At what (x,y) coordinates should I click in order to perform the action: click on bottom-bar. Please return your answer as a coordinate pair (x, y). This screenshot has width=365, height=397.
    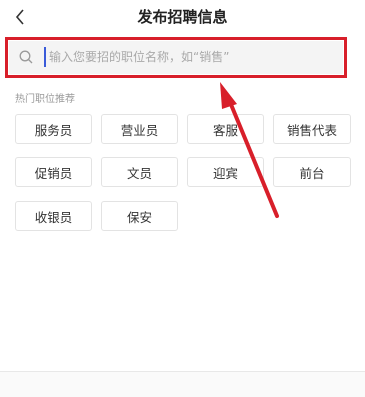
    Looking at the image, I should click on (182, 384).